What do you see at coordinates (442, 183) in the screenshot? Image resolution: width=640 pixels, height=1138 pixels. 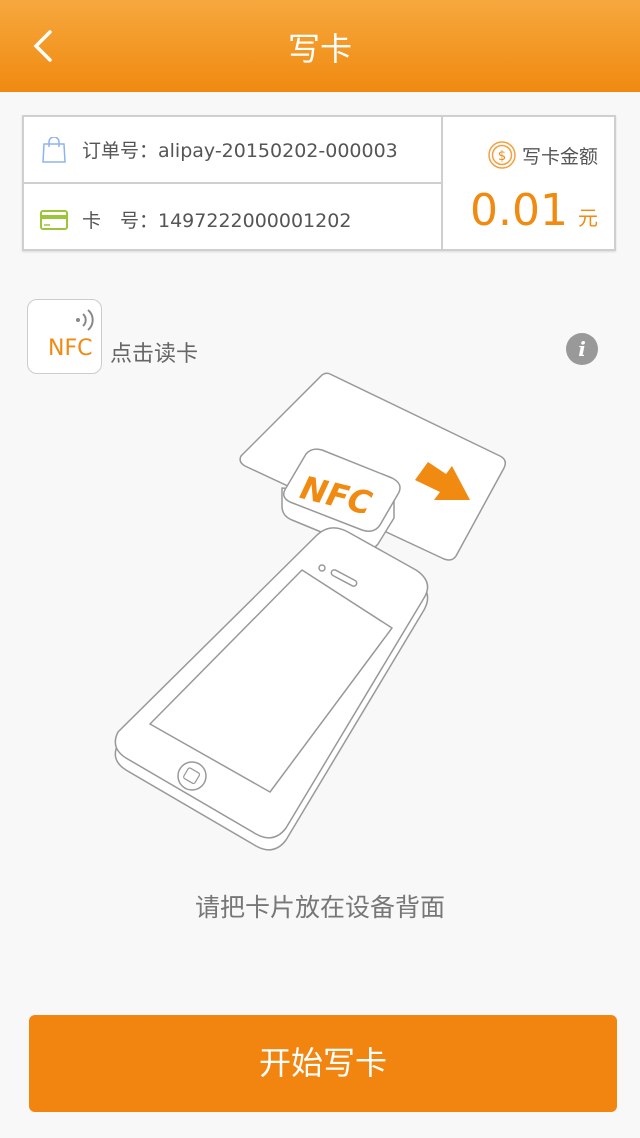 I see `divider` at bounding box center [442, 183].